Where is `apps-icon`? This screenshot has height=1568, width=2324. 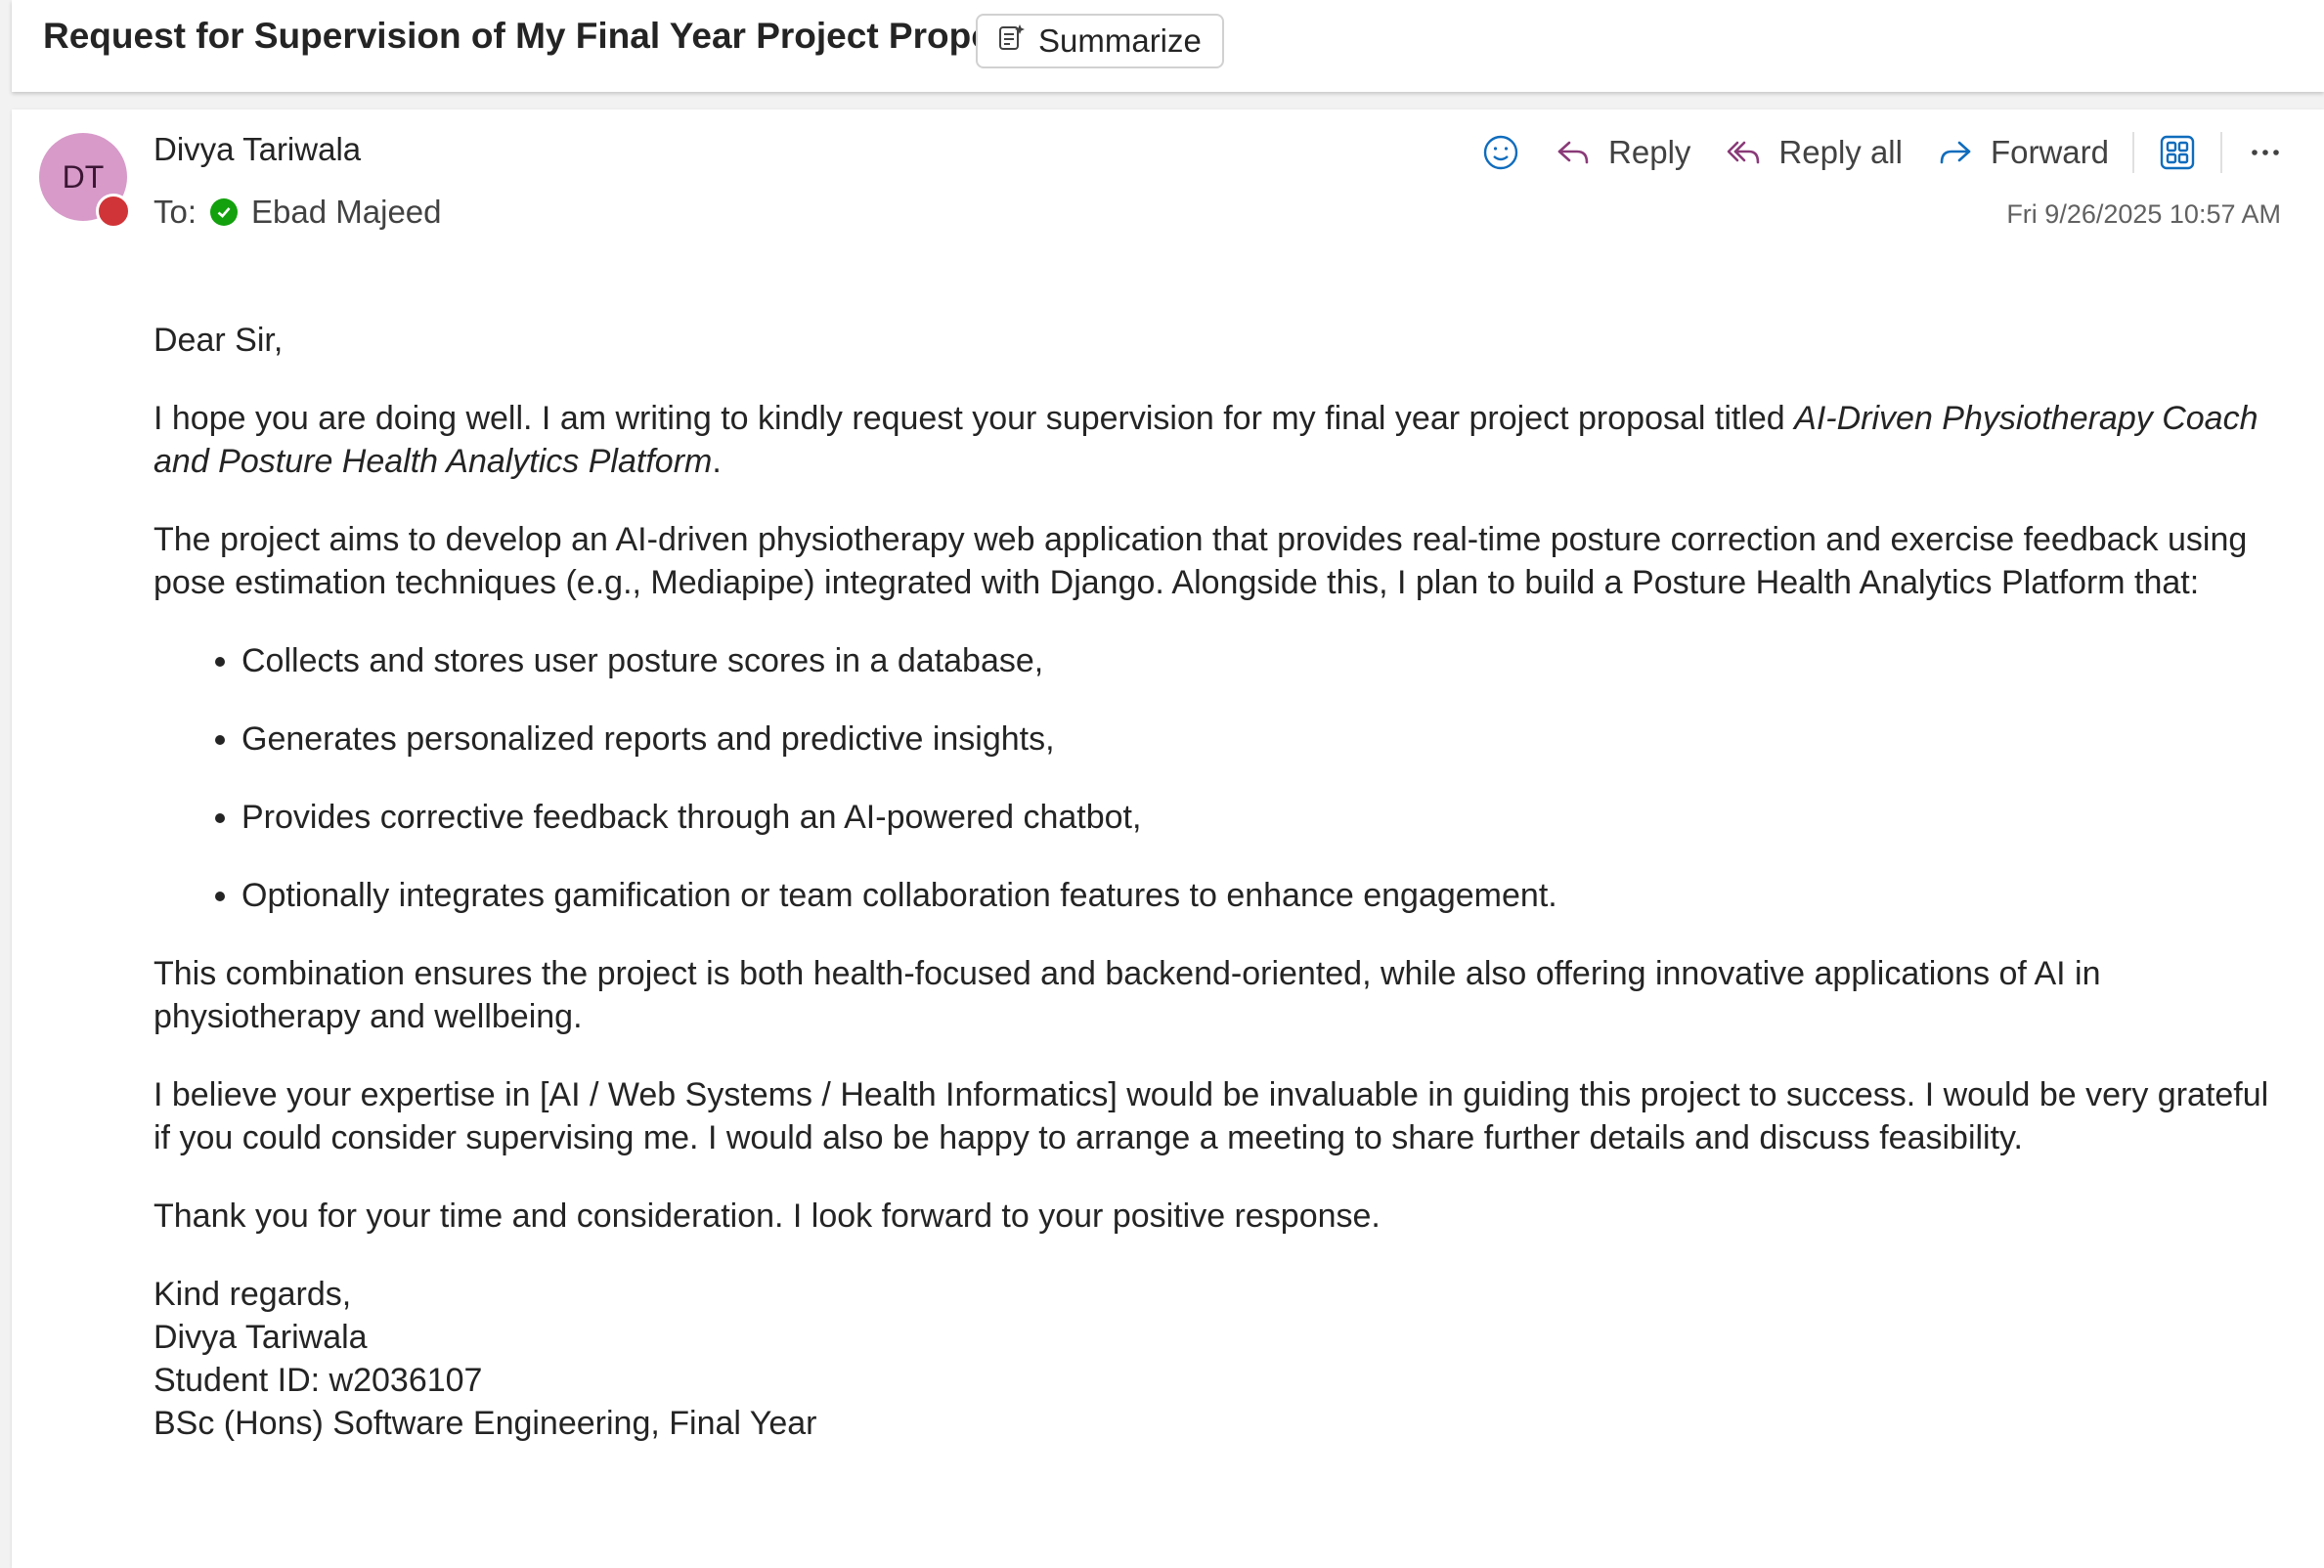
apps-icon is located at coordinates (2177, 152).